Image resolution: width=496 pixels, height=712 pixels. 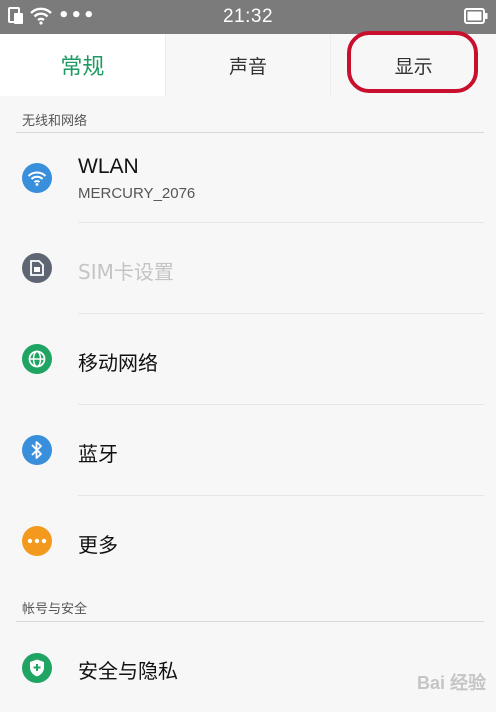 I want to click on section-header-wireless: 无线和网络, so click(x=55, y=121).